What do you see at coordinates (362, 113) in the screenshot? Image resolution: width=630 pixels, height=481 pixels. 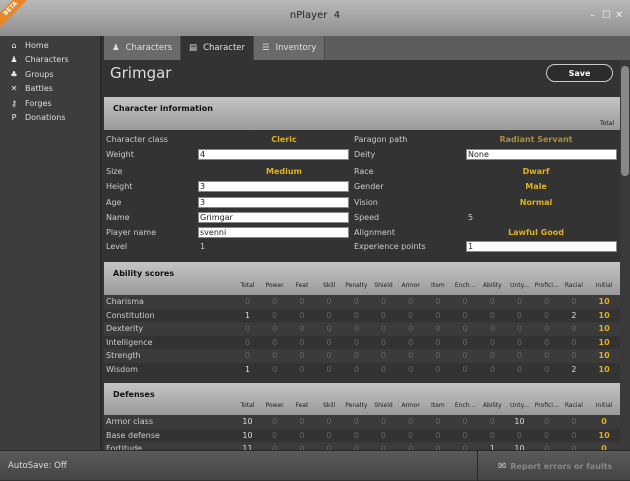 I see `character-info-header: Character information Total` at bounding box center [362, 113].